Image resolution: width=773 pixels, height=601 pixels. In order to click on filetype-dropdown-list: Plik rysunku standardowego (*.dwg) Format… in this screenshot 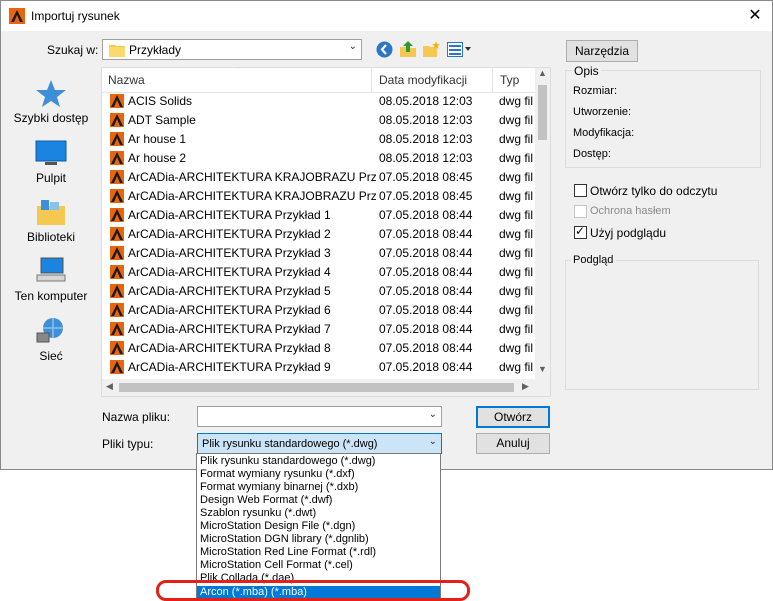, I will do `click(318, 526)`.